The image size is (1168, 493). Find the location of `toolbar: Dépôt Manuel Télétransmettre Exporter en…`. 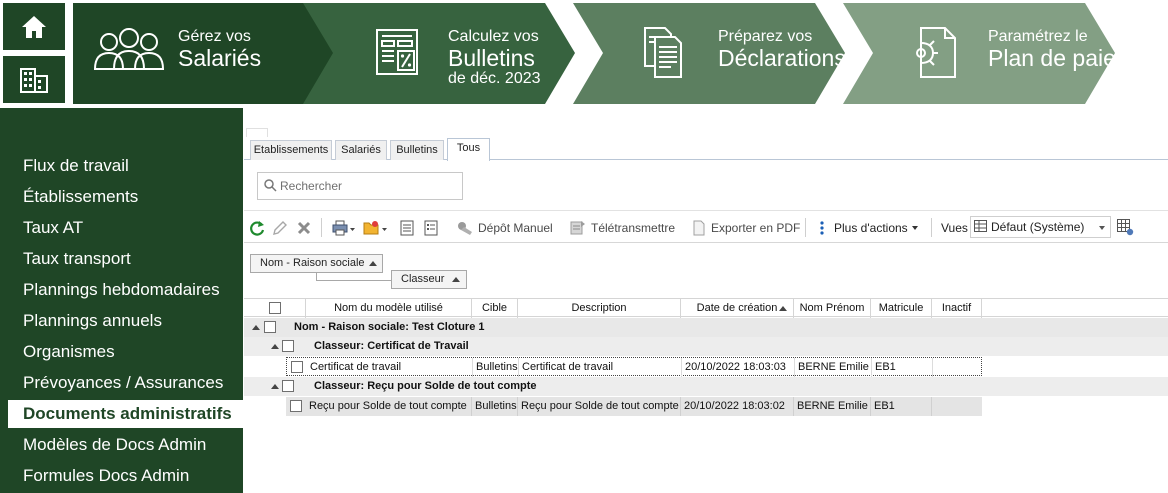

toolbar: Dépôt Manuel Télétransmettre Exporter en… is located at coordinates (706, 226).